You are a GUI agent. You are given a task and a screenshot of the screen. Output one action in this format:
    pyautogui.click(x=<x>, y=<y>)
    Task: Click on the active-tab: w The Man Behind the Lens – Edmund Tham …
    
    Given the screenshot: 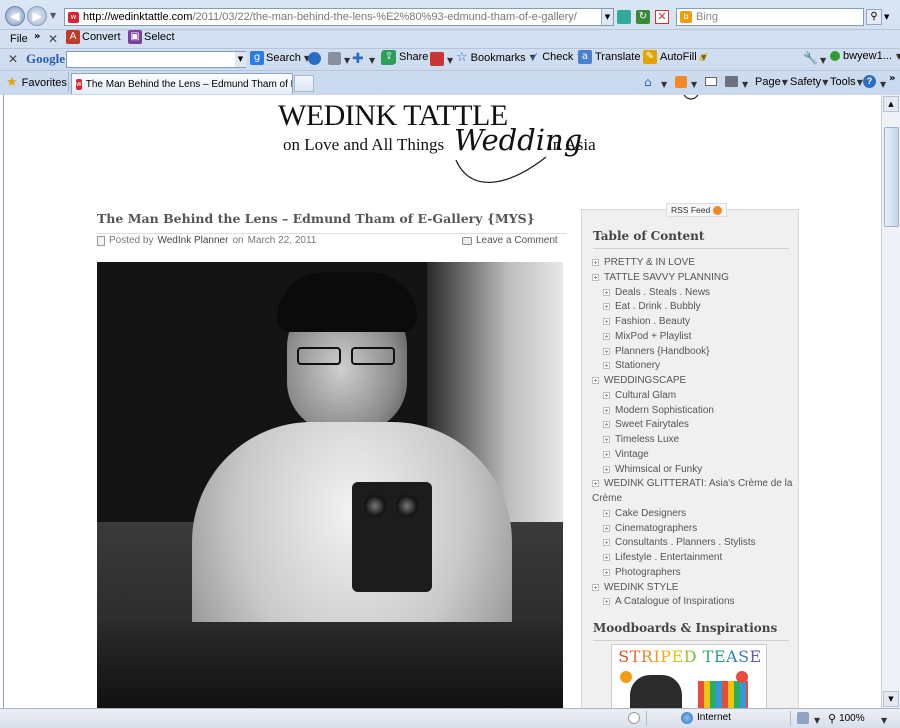 What is the action you would take?
    pyautogui.click(x=182, y=83)
    